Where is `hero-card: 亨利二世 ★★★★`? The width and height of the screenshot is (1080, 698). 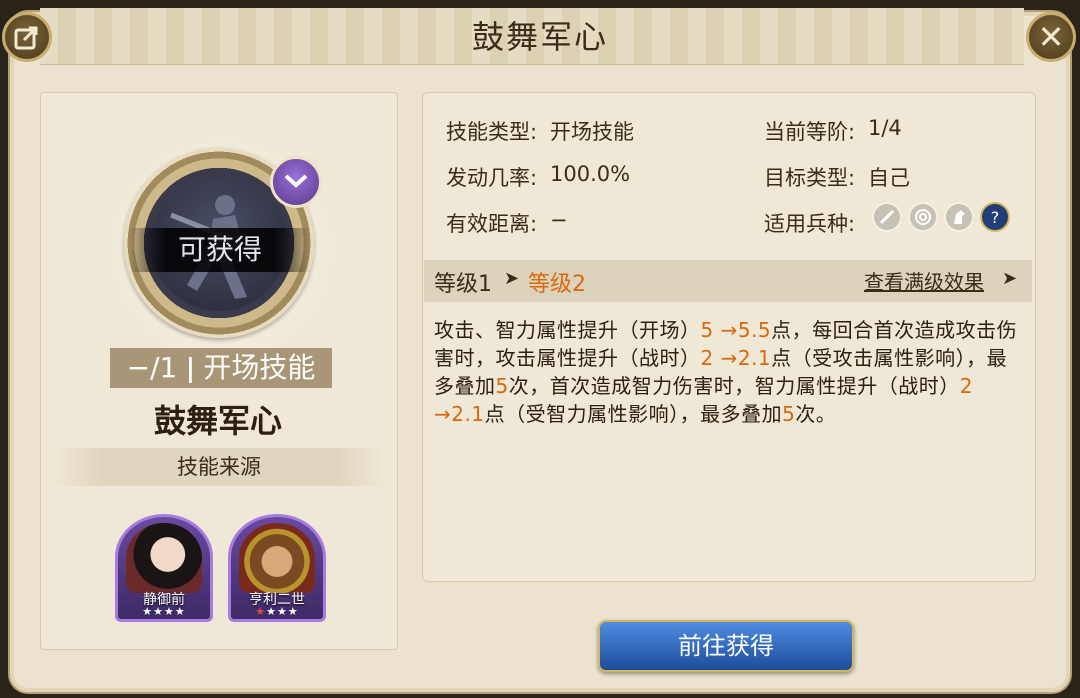 hero-card: 亨利二世 ★★★★ is located at coordinates (277, 568).